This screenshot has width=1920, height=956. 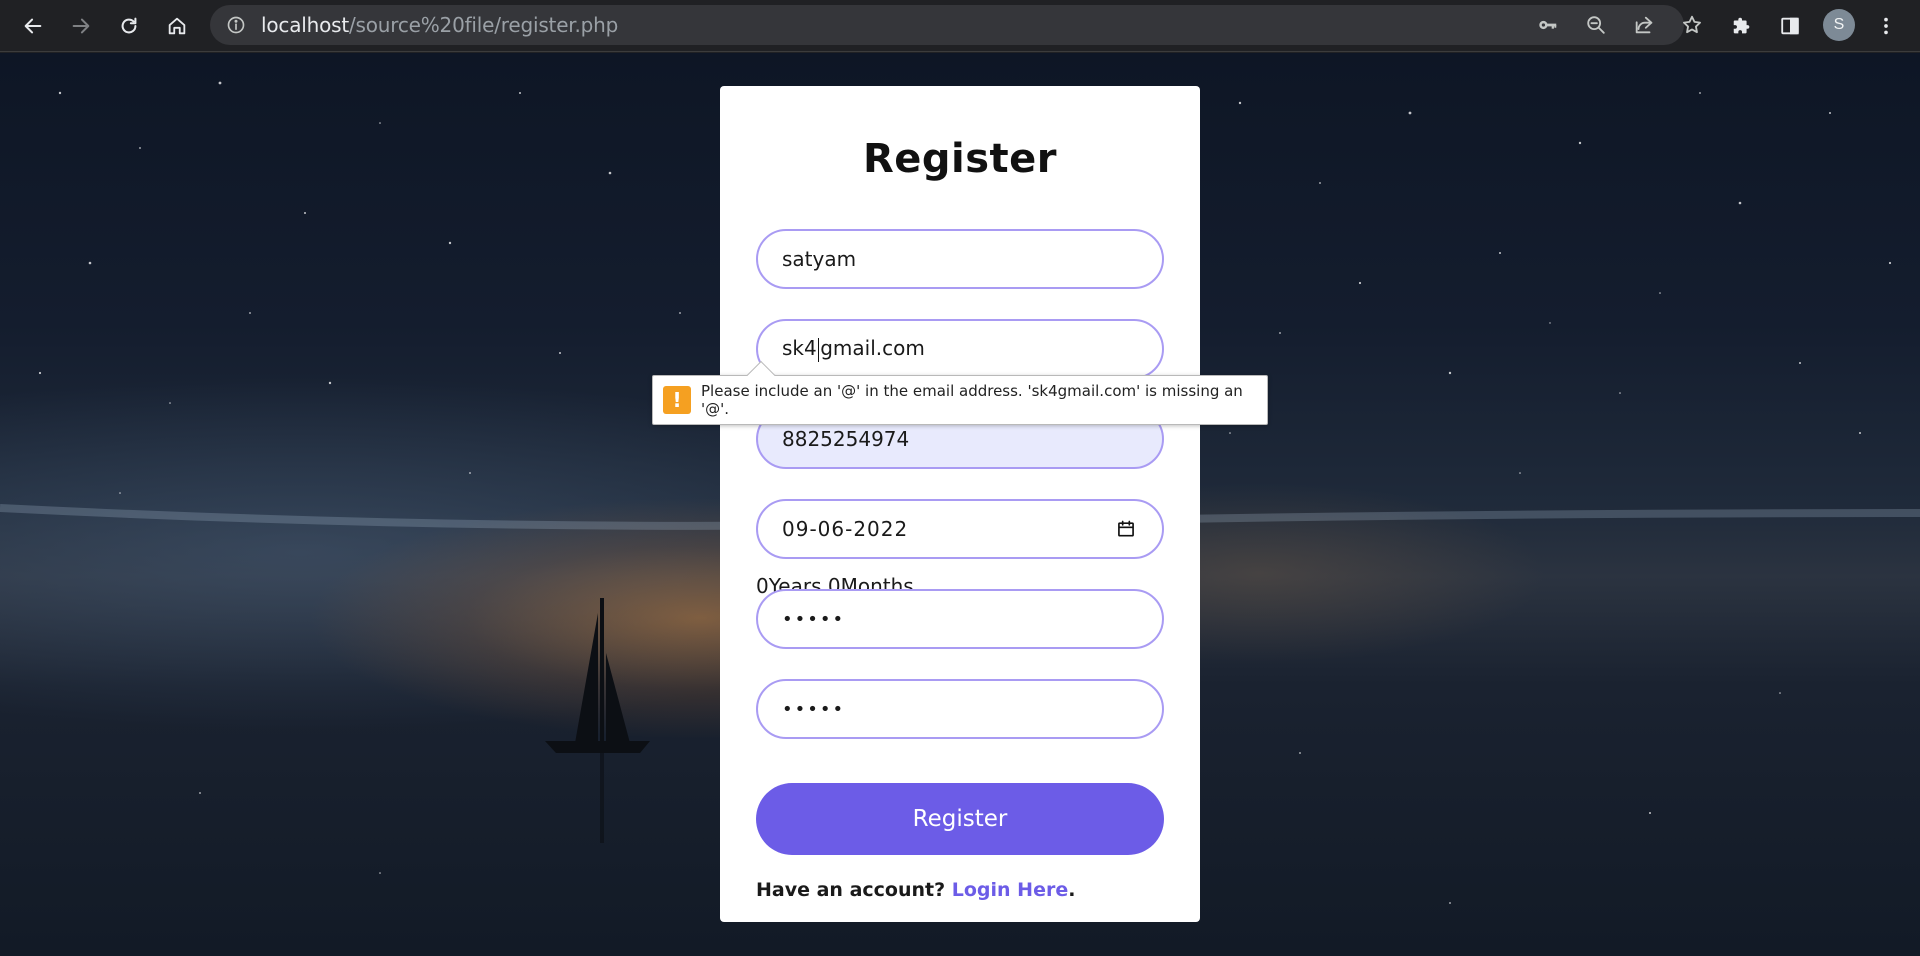 What do you see at coordinates (814, 619) in the screenshot?
I see `password-mask: •••••` at bounding box center [814, 619].